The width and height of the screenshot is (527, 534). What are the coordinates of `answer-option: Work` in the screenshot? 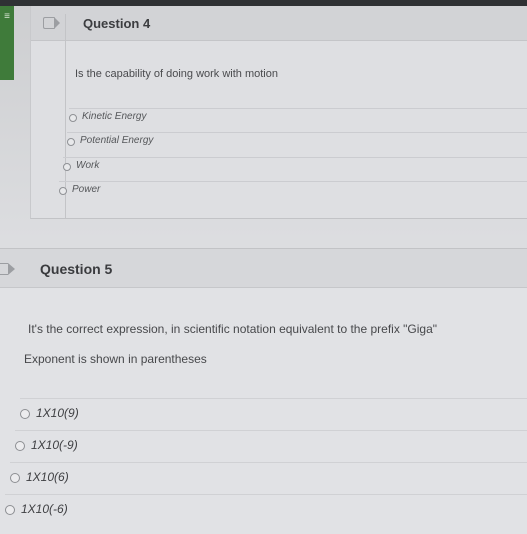 It's located at (295, 168).